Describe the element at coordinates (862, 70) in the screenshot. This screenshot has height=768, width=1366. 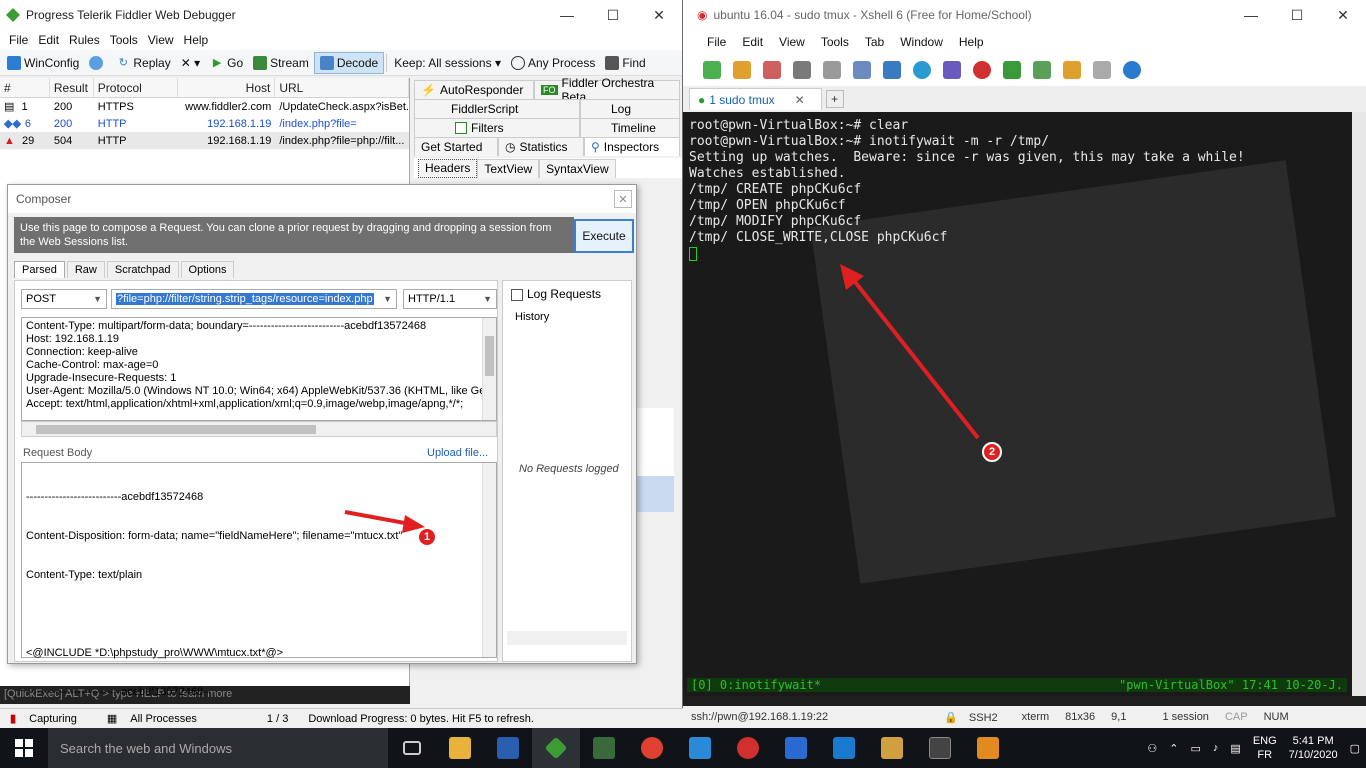
I see `find-icon` at that location.